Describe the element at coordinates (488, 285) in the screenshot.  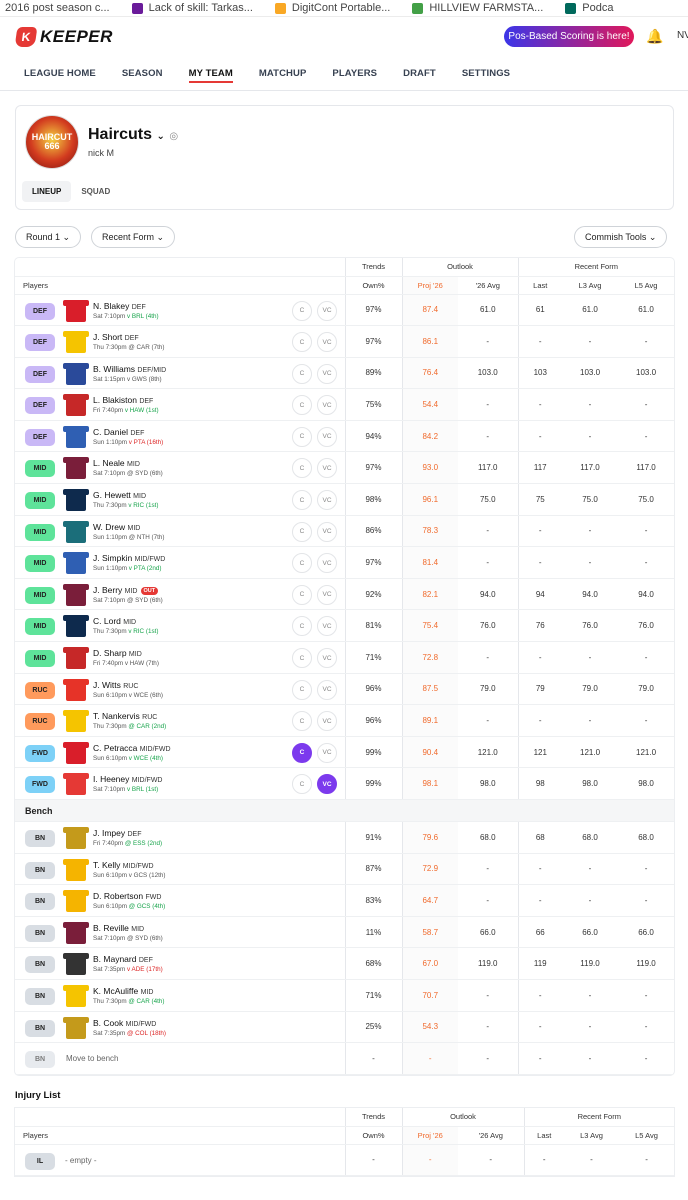
I see `col-avg: '26 Avg` at that location.